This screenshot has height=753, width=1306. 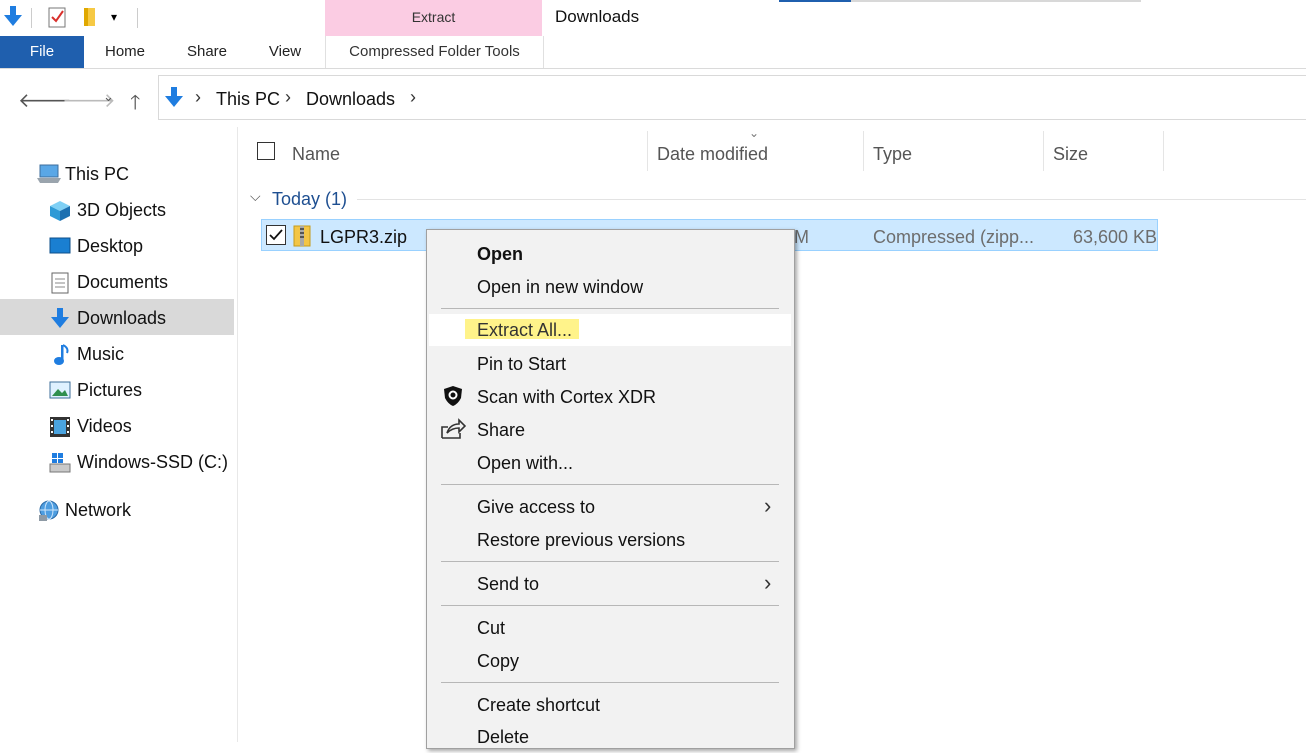 I want to click on menu-item-give-access-to: Give access to ›, so click(x=610, y=507).